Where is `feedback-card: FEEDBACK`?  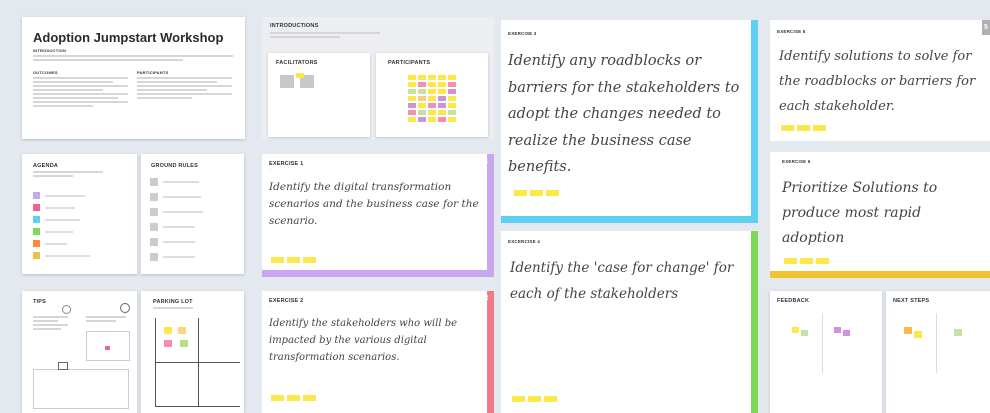 feedback-card: FEEDBACK is located at coordinates (826, 352).